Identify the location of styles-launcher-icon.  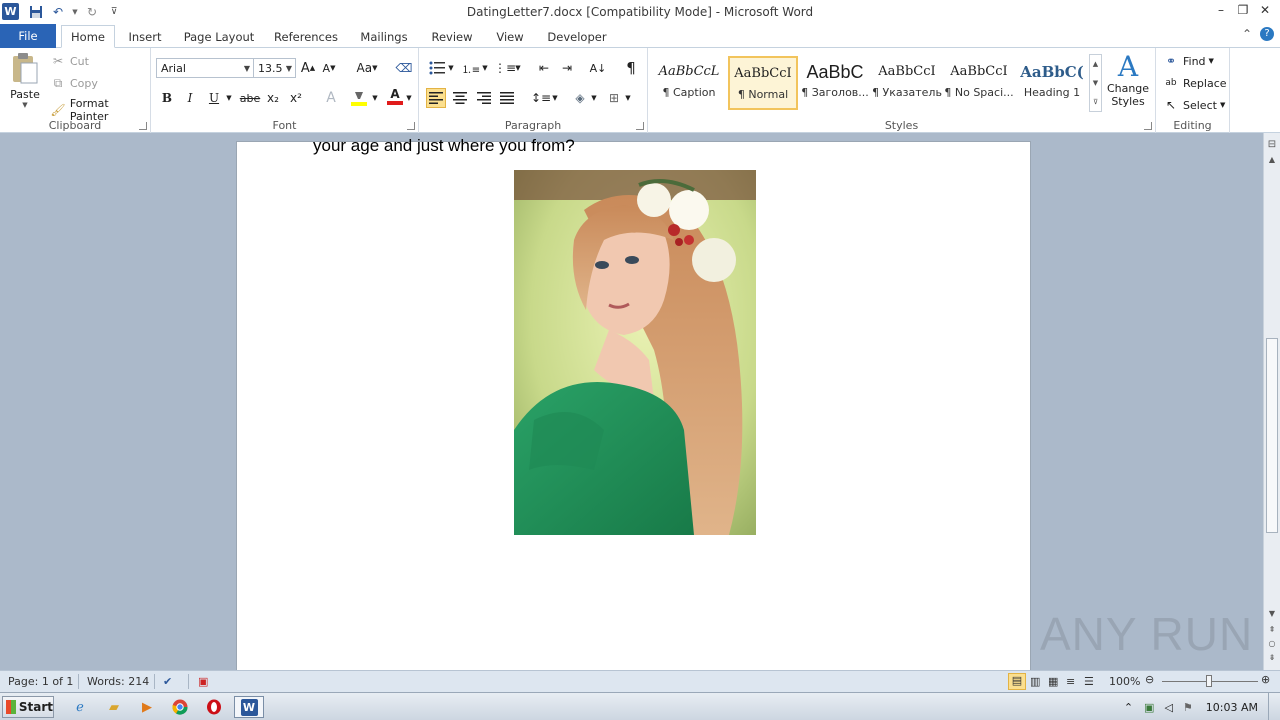
(1148, 126).